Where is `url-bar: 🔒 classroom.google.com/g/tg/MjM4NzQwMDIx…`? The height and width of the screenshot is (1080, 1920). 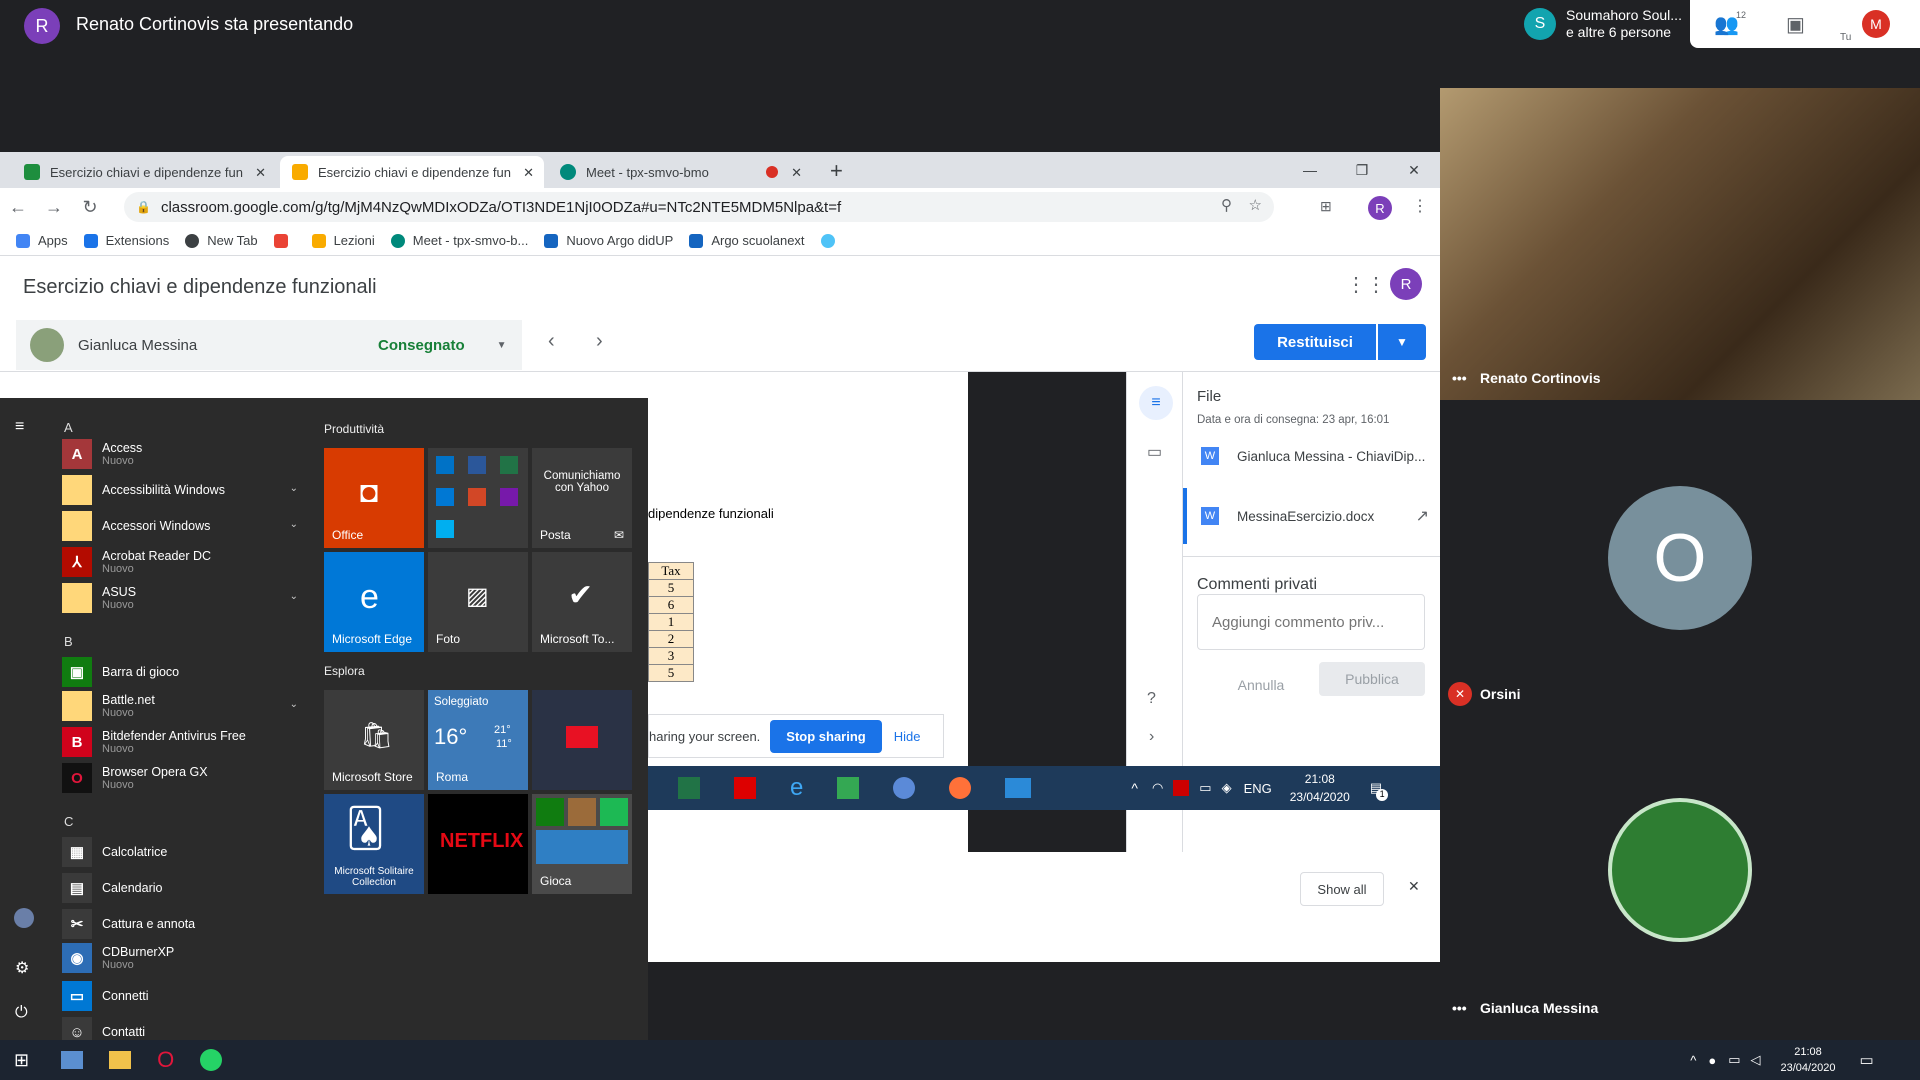 url-bar: 🔒 classroom.google.com/g/tg/MjM4NzQwMDIx… is located at coordinates (699, 207).